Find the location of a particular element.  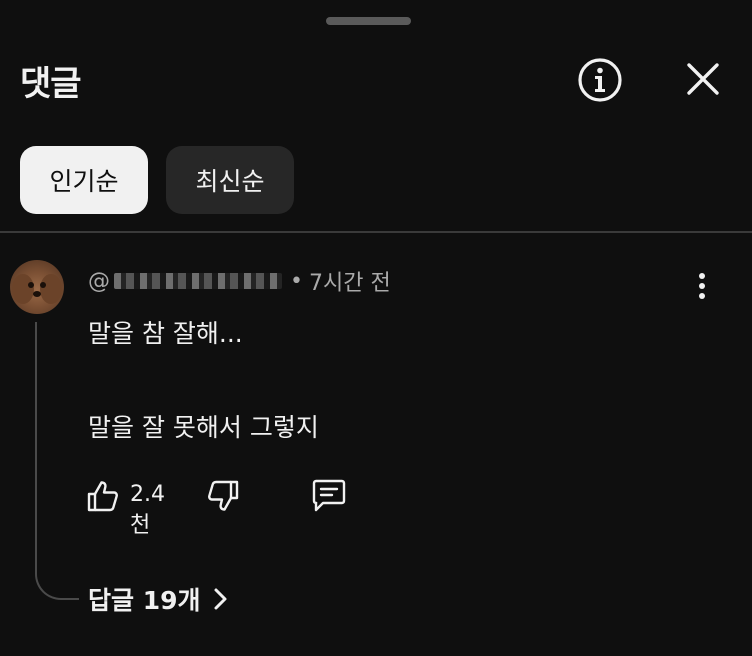

avatar is located at coordinates (37, 287).